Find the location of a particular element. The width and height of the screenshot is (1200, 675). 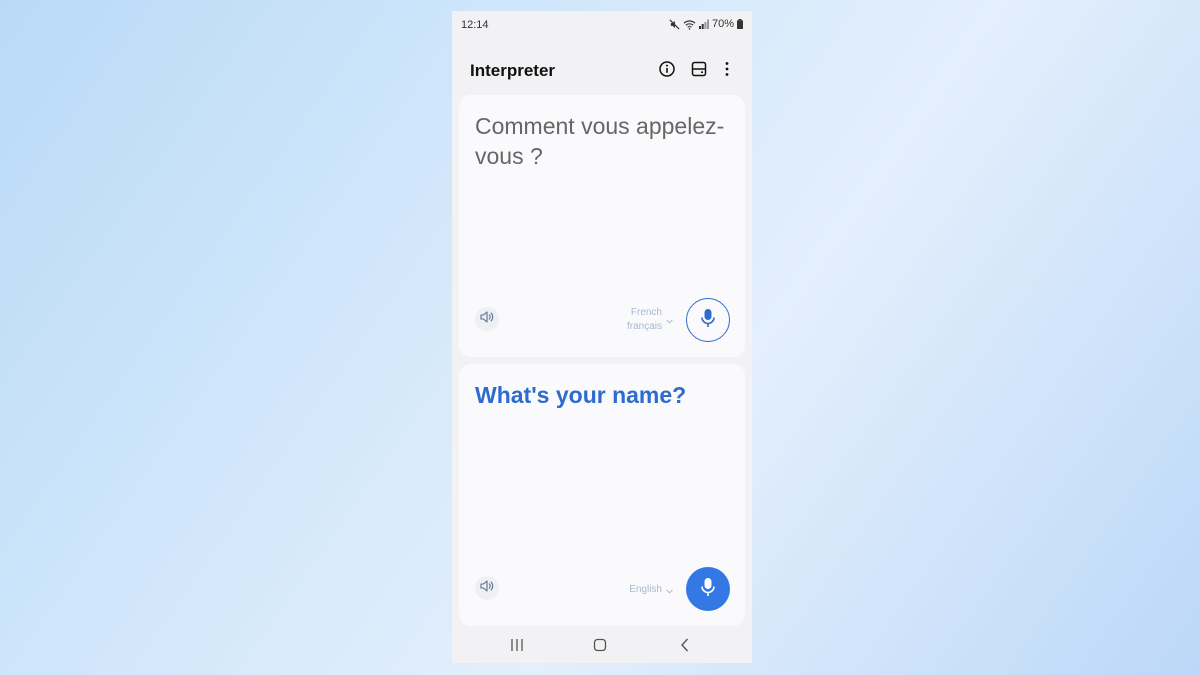

split-view-icon is located at coordinates (699, 71).